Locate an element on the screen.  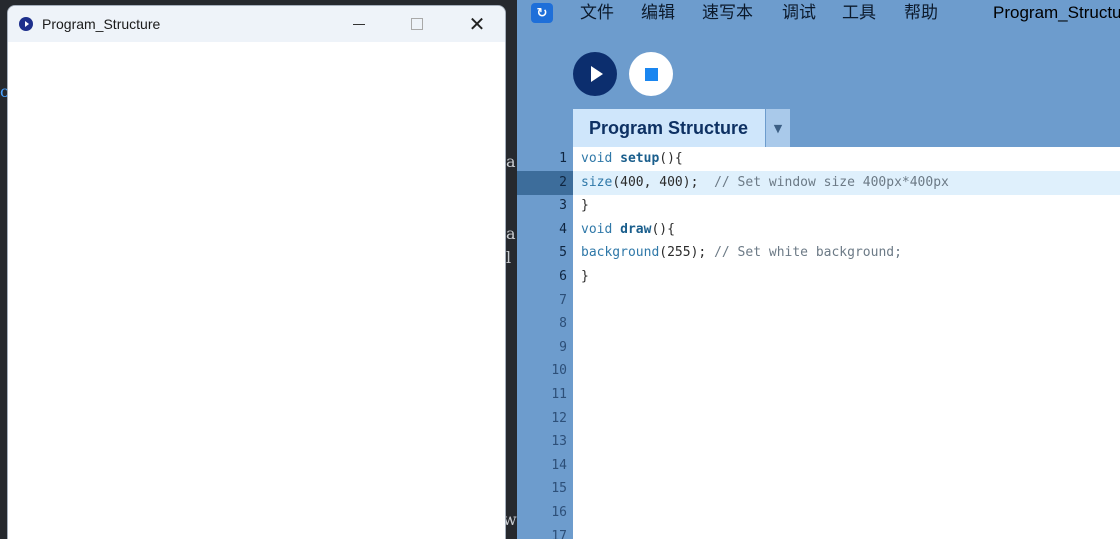
minimize-button is located at coordinates (359, 24).